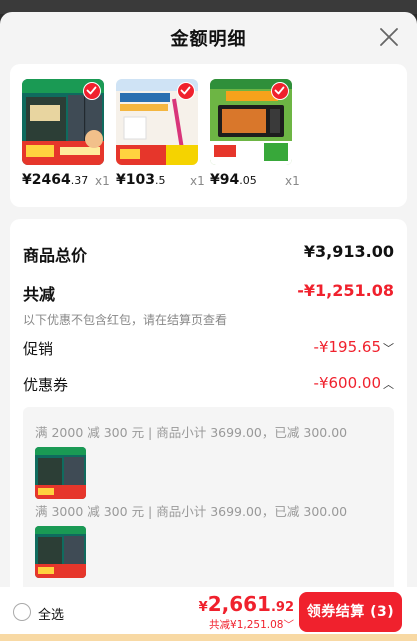 The height and width of the screenshot is (641, 417). What do you see at coordinates (203, 607) in the screenshot?
I see `currency-symbol: ¥` at bounding box center [203, 607].